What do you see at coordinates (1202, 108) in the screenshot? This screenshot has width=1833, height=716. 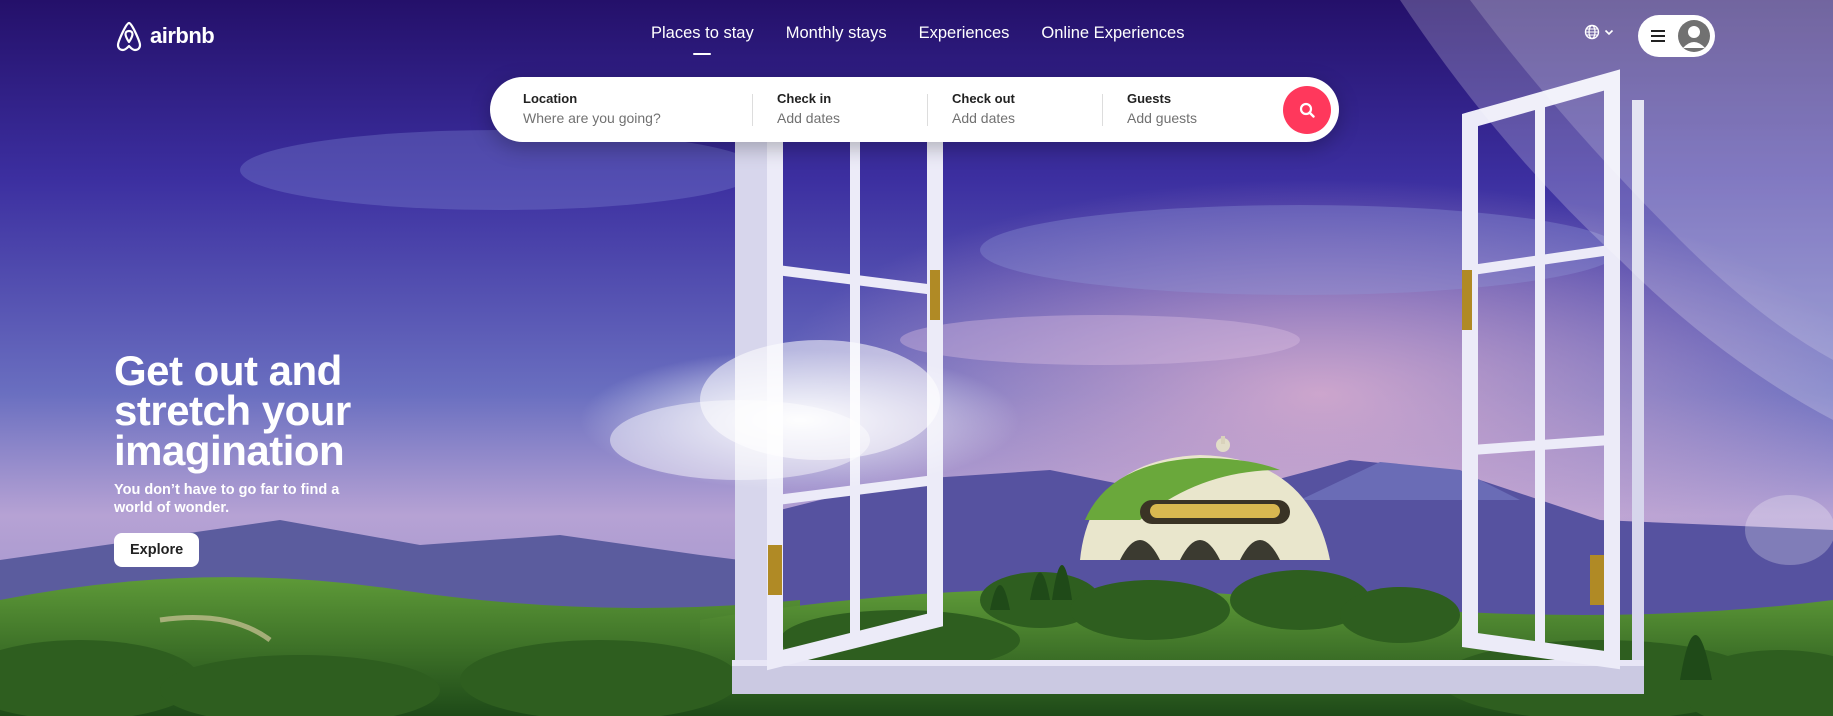 I see `guests-field: Guests Add guests` at bounding box center [1202, 108].